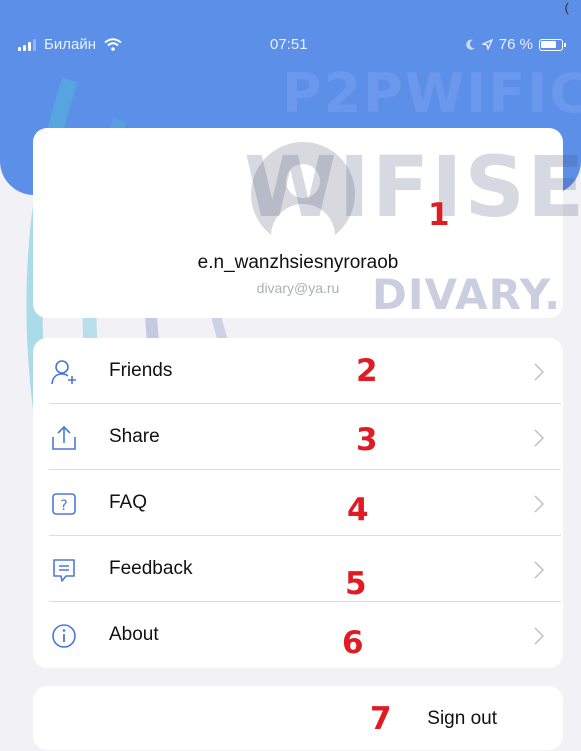 The image size is (581, 751). What do you see at coordinates (487, 44) in the screenshot?
I see `location-arrow-icon` at bounding box center [487, 44].